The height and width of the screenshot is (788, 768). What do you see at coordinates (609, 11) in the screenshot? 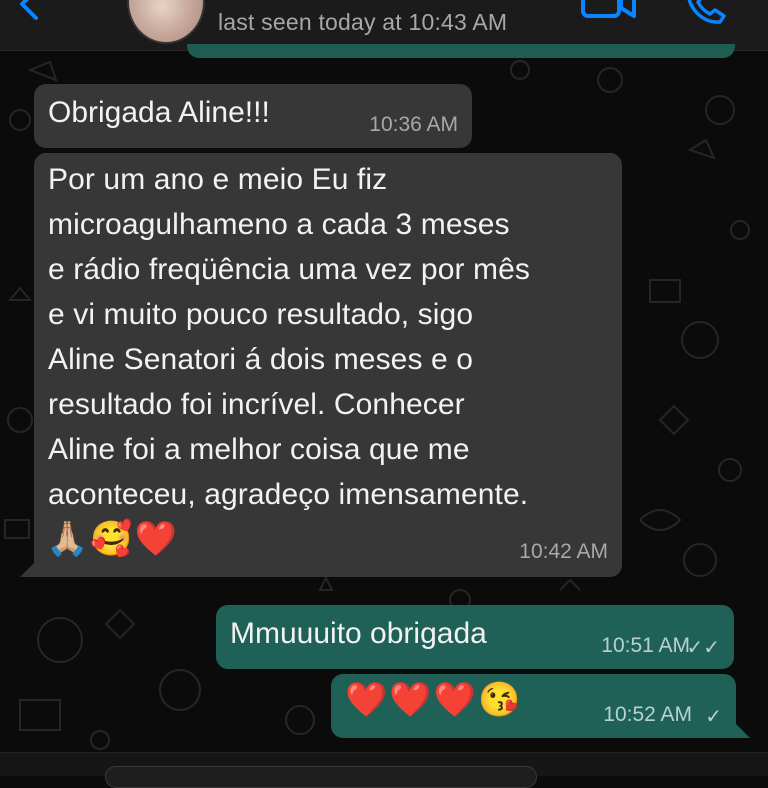
I see `video-call-icon` at bounding box center [609, 11].